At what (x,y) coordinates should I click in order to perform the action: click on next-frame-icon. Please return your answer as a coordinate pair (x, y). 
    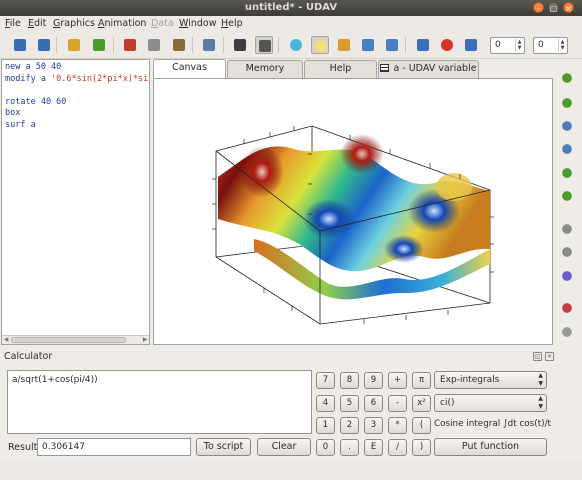
    Looking at the image, I should click on (567, 229).